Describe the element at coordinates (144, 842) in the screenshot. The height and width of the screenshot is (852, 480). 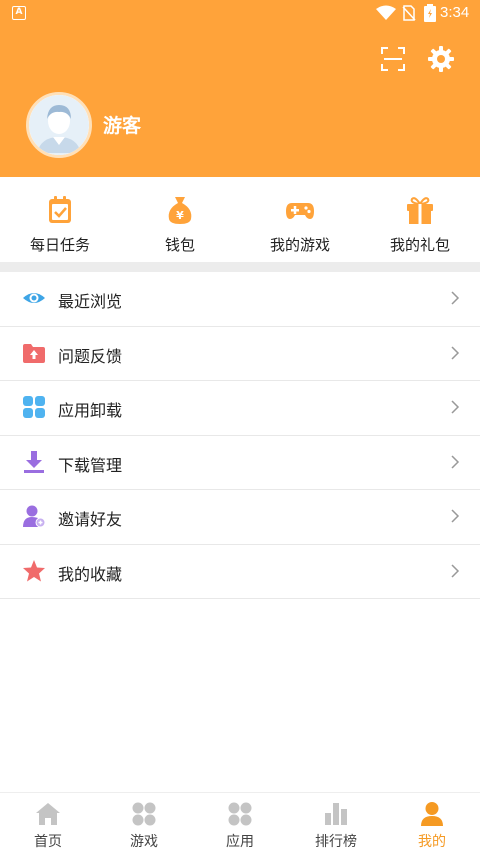
I see `nav-label: 游戏` at that location.